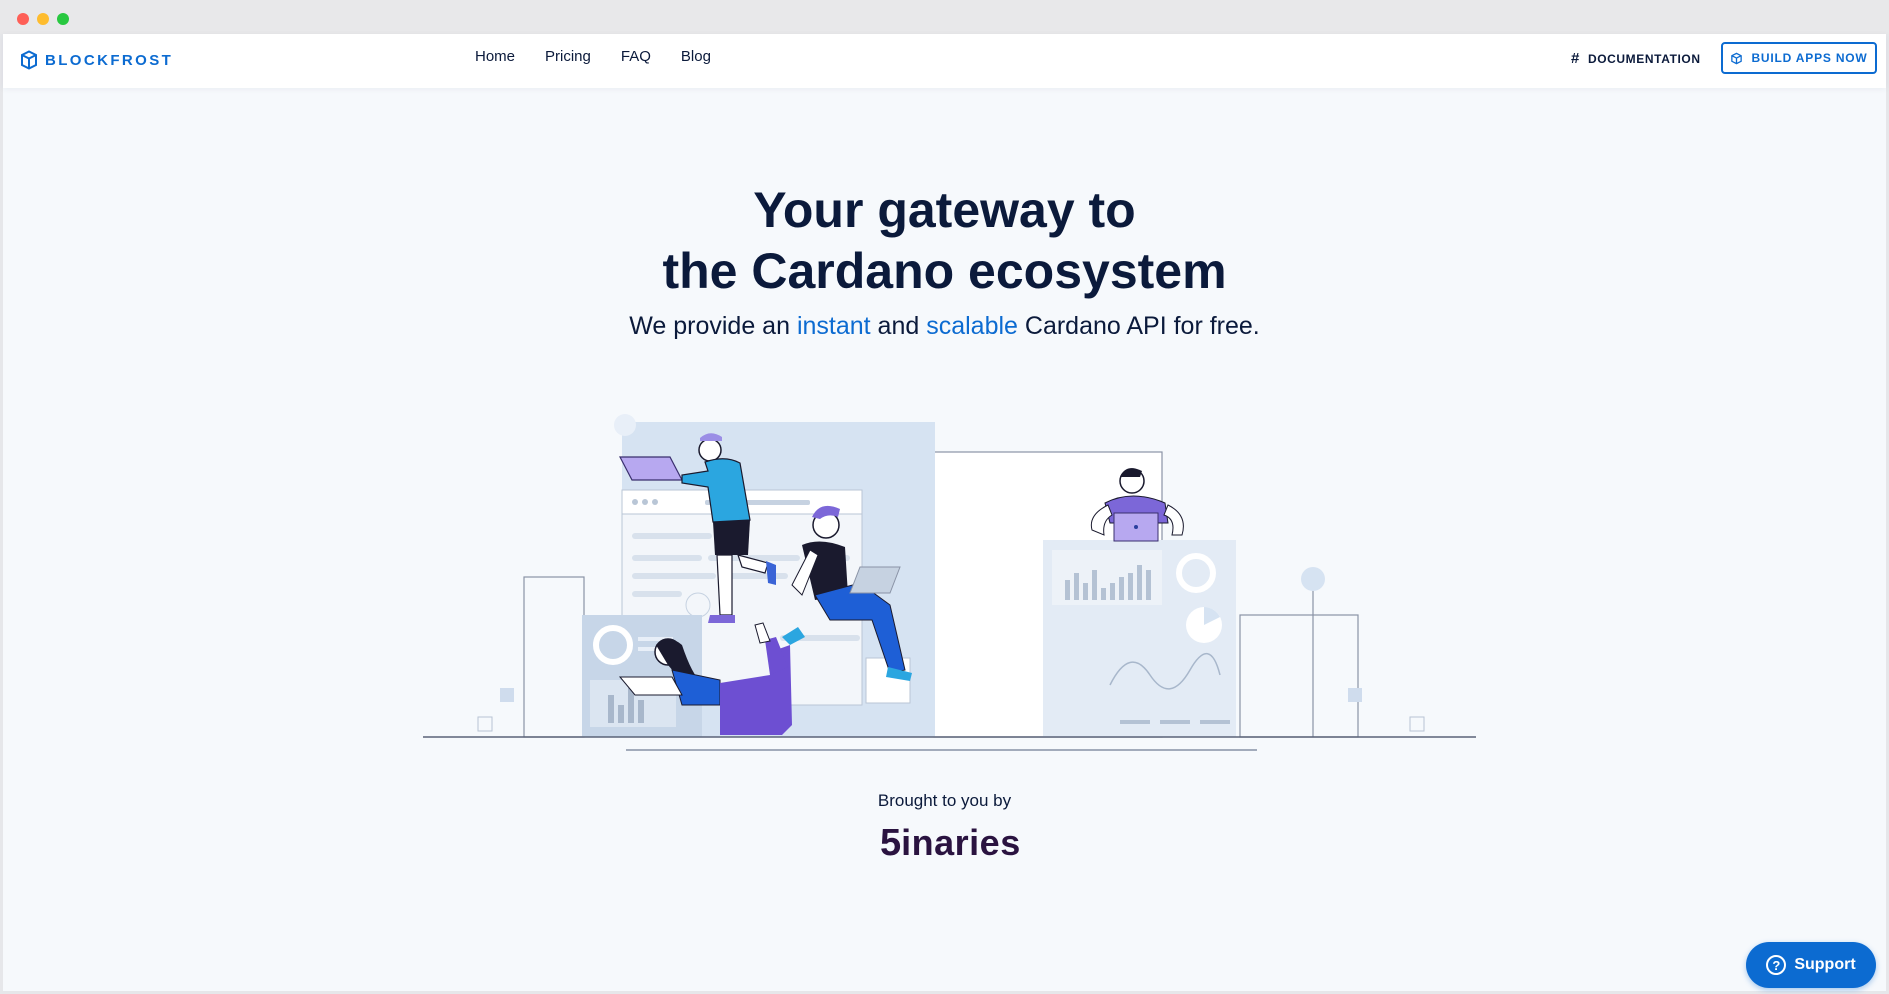  What do you see at coordinates (109, 60) in the screenshot?
I see `brand-name: BLOCKFROST` at bounding box center [109, 60].